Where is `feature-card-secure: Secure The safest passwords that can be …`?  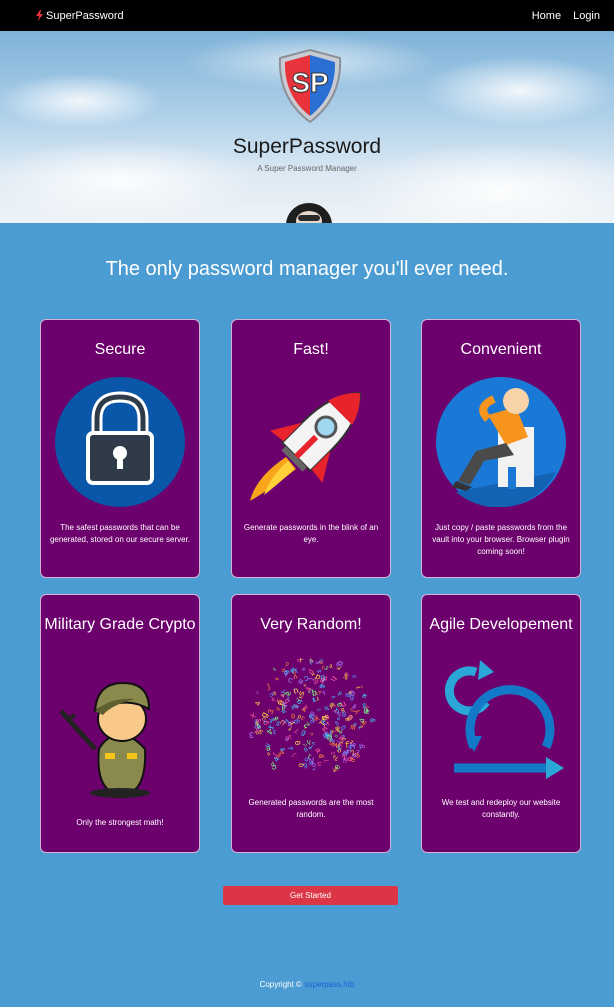
feature-card-secure: Secure The safest passwords that can be … is located at coordinates (120, 448).